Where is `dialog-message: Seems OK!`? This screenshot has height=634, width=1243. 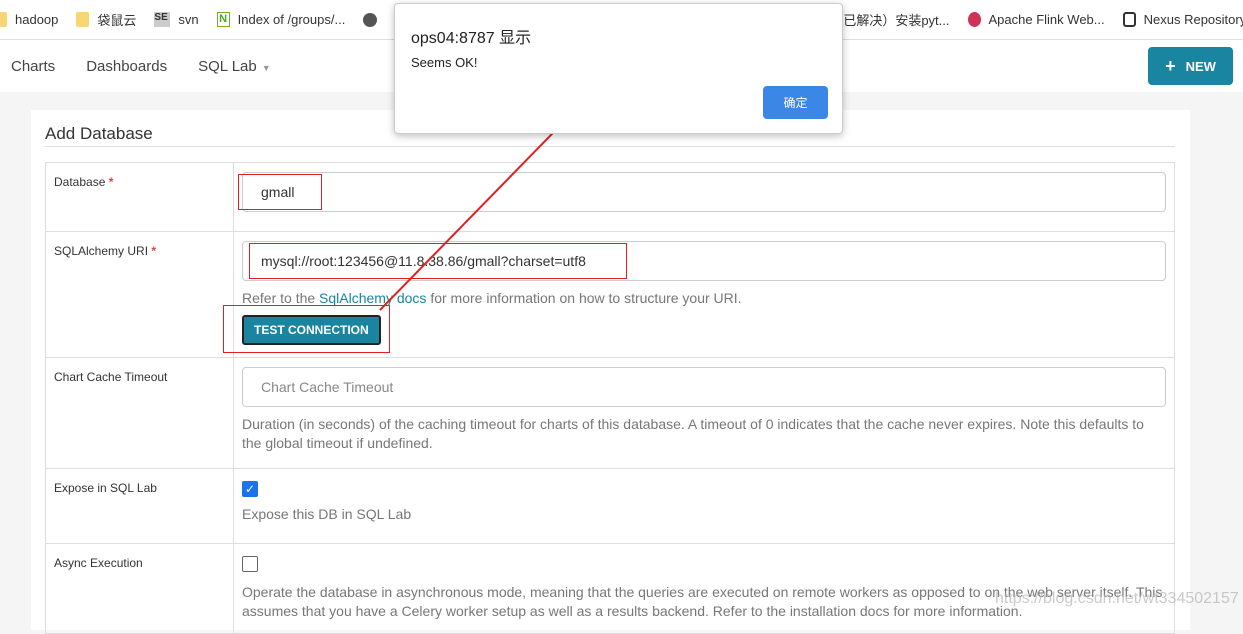 dialog-message: Seems OK! is located at coordinates (444, 62).